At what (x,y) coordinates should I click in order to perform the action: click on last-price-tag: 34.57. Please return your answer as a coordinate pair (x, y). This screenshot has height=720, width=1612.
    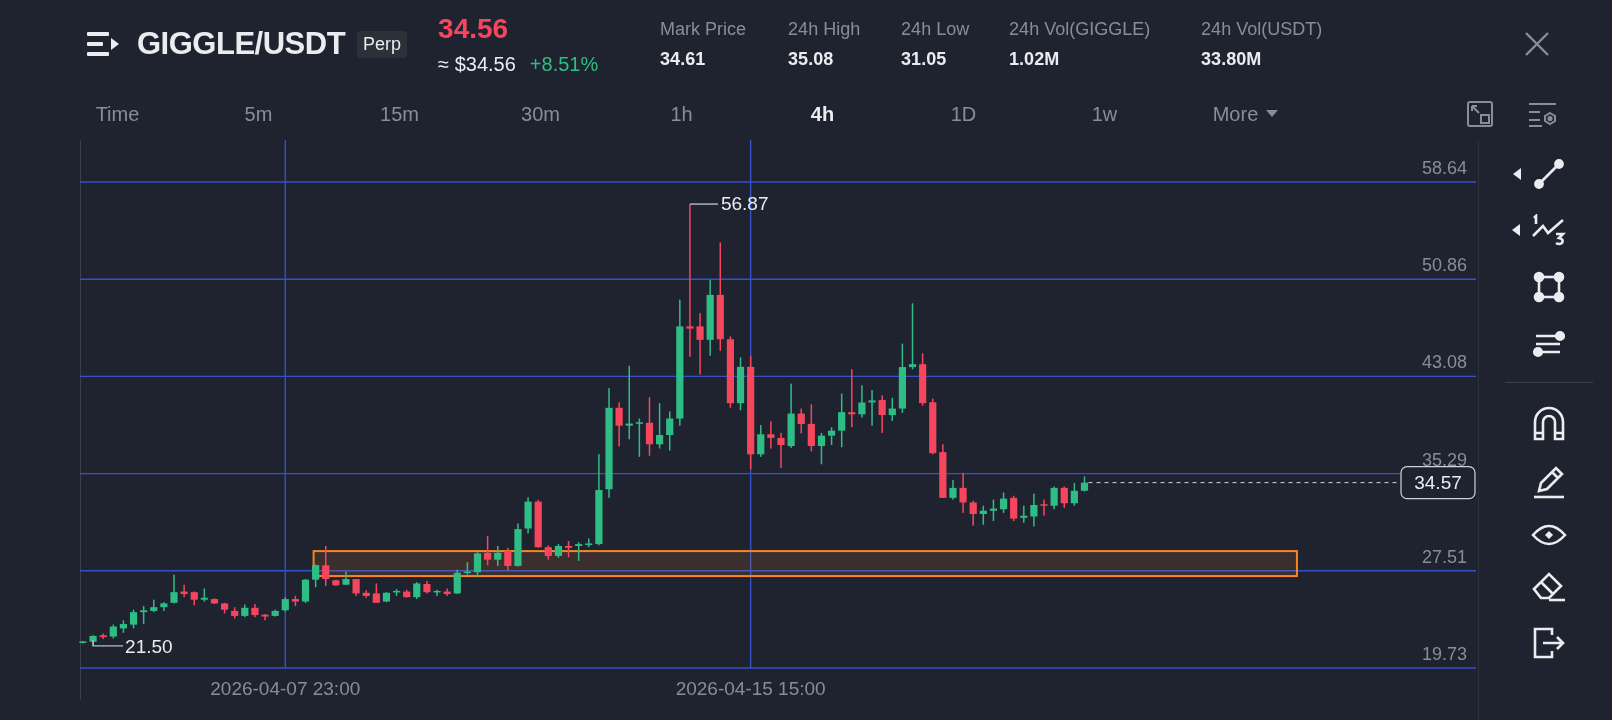
    Looking at the image, I should click on (1438, 483).